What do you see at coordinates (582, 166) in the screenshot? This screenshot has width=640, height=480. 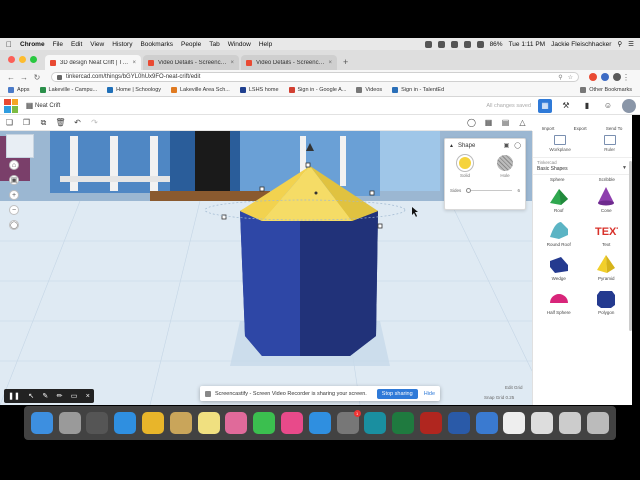 I see `shape-category-select: Tinkercad Basic Shapes ▼` at bounding box center [582, 166].